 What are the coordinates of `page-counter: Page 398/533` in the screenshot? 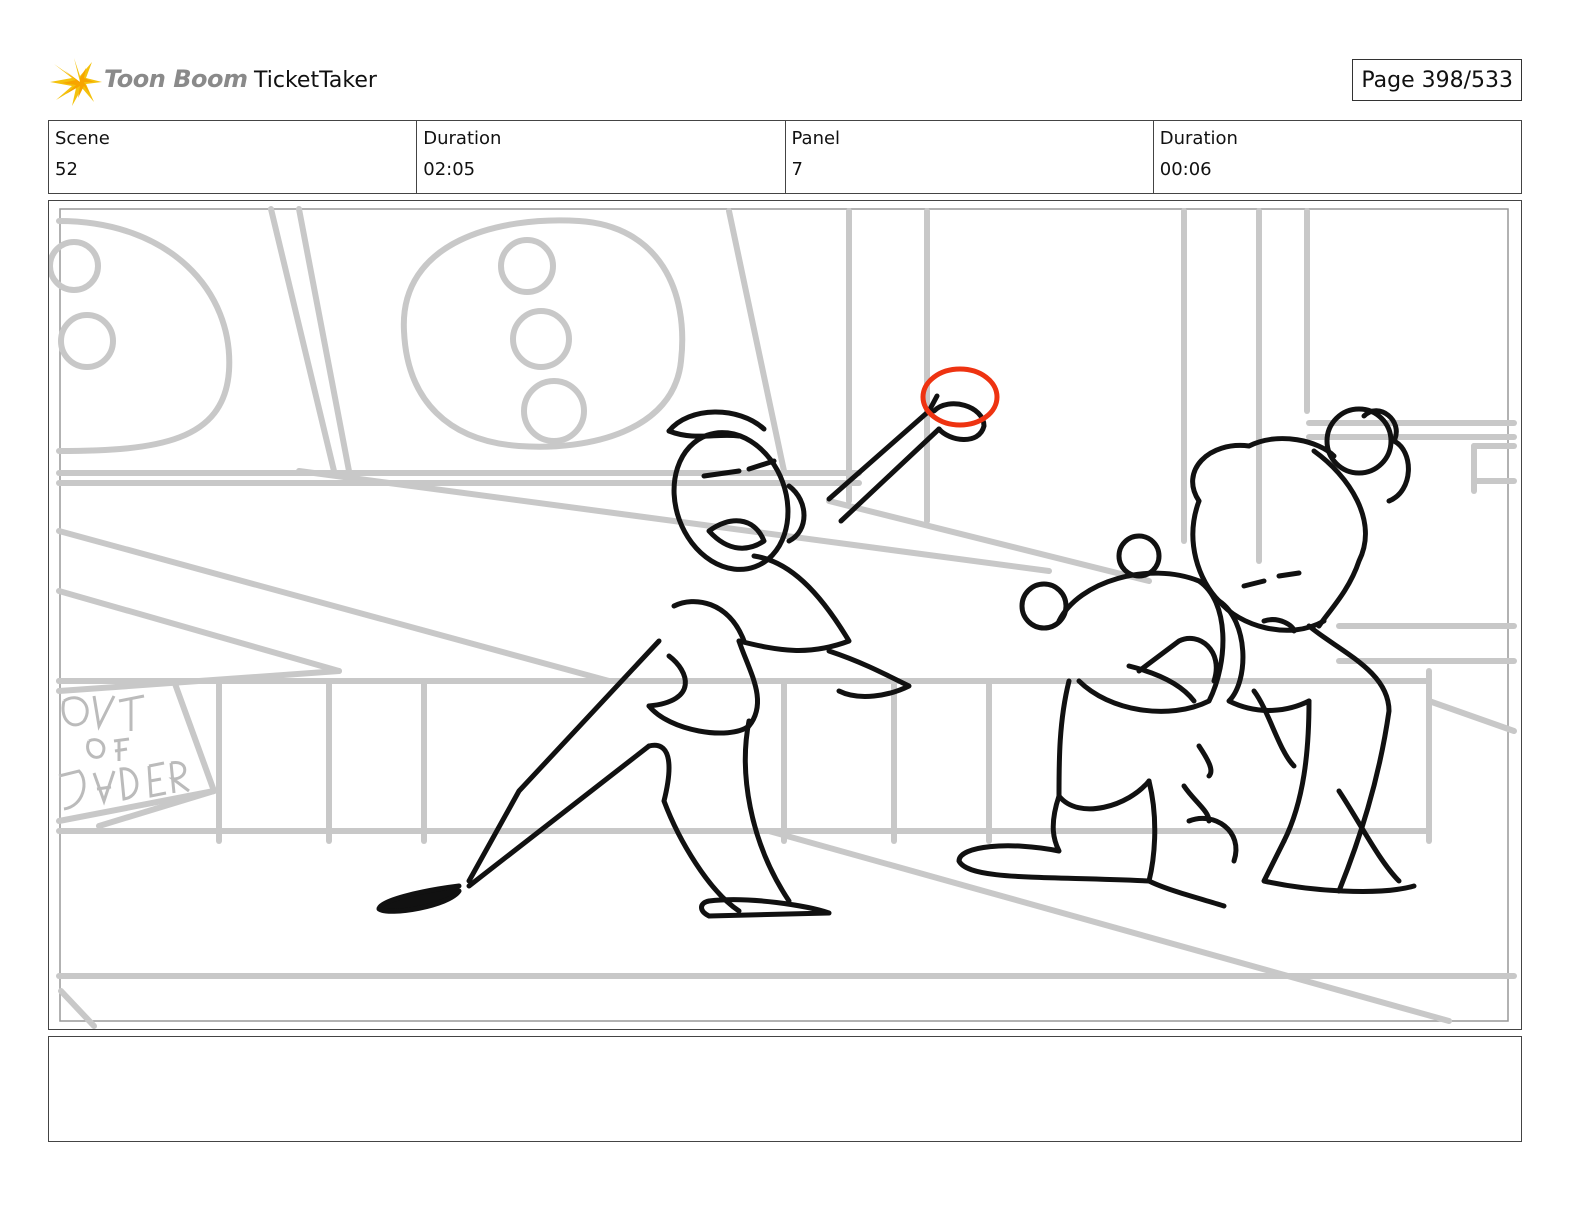 It's located at (1437, 80).